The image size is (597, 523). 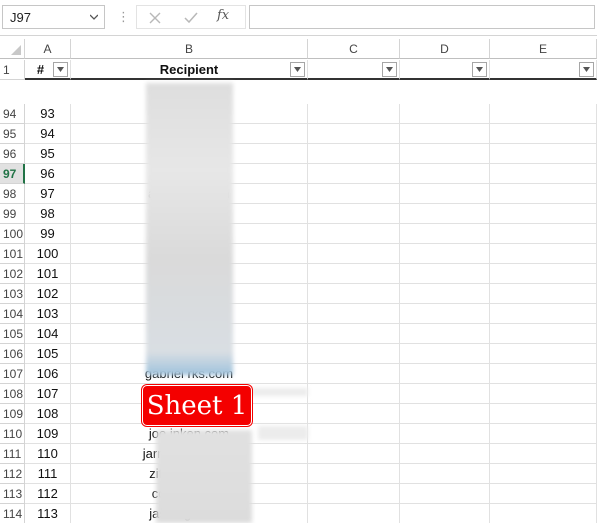 I want to click on row-header: 105, so click(x=12, y=334).